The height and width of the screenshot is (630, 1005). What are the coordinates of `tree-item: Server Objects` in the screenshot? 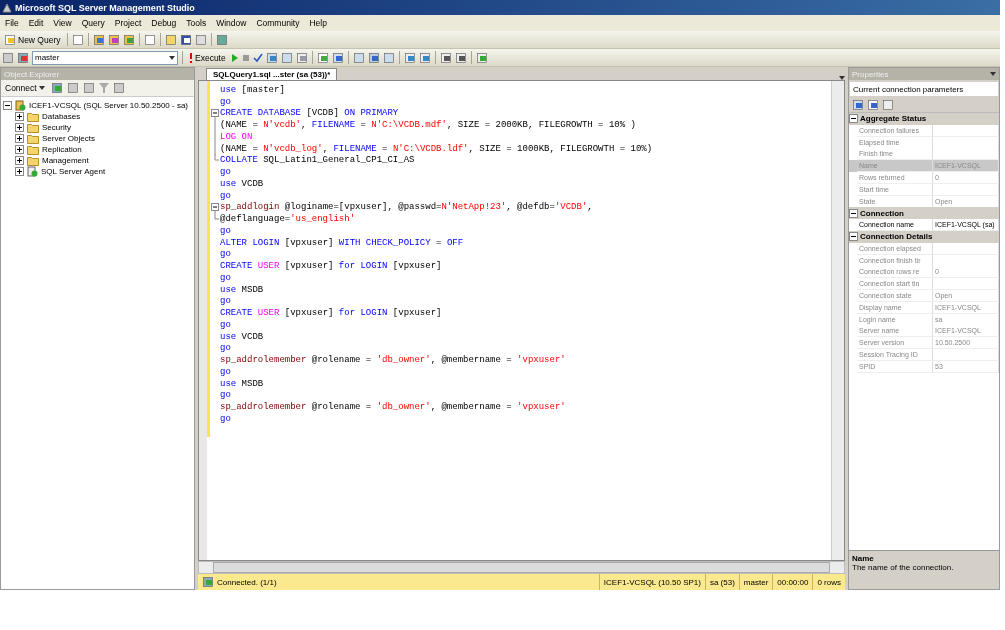 It's located at (68, 138).